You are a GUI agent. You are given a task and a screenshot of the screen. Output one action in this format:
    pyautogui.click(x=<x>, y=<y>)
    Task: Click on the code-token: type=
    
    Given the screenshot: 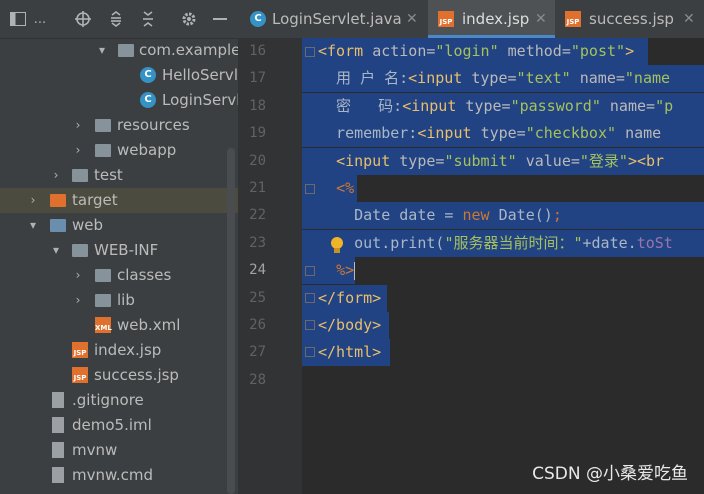 What is the action you would take?
    pyautogui.click(x=503, y=133)
    